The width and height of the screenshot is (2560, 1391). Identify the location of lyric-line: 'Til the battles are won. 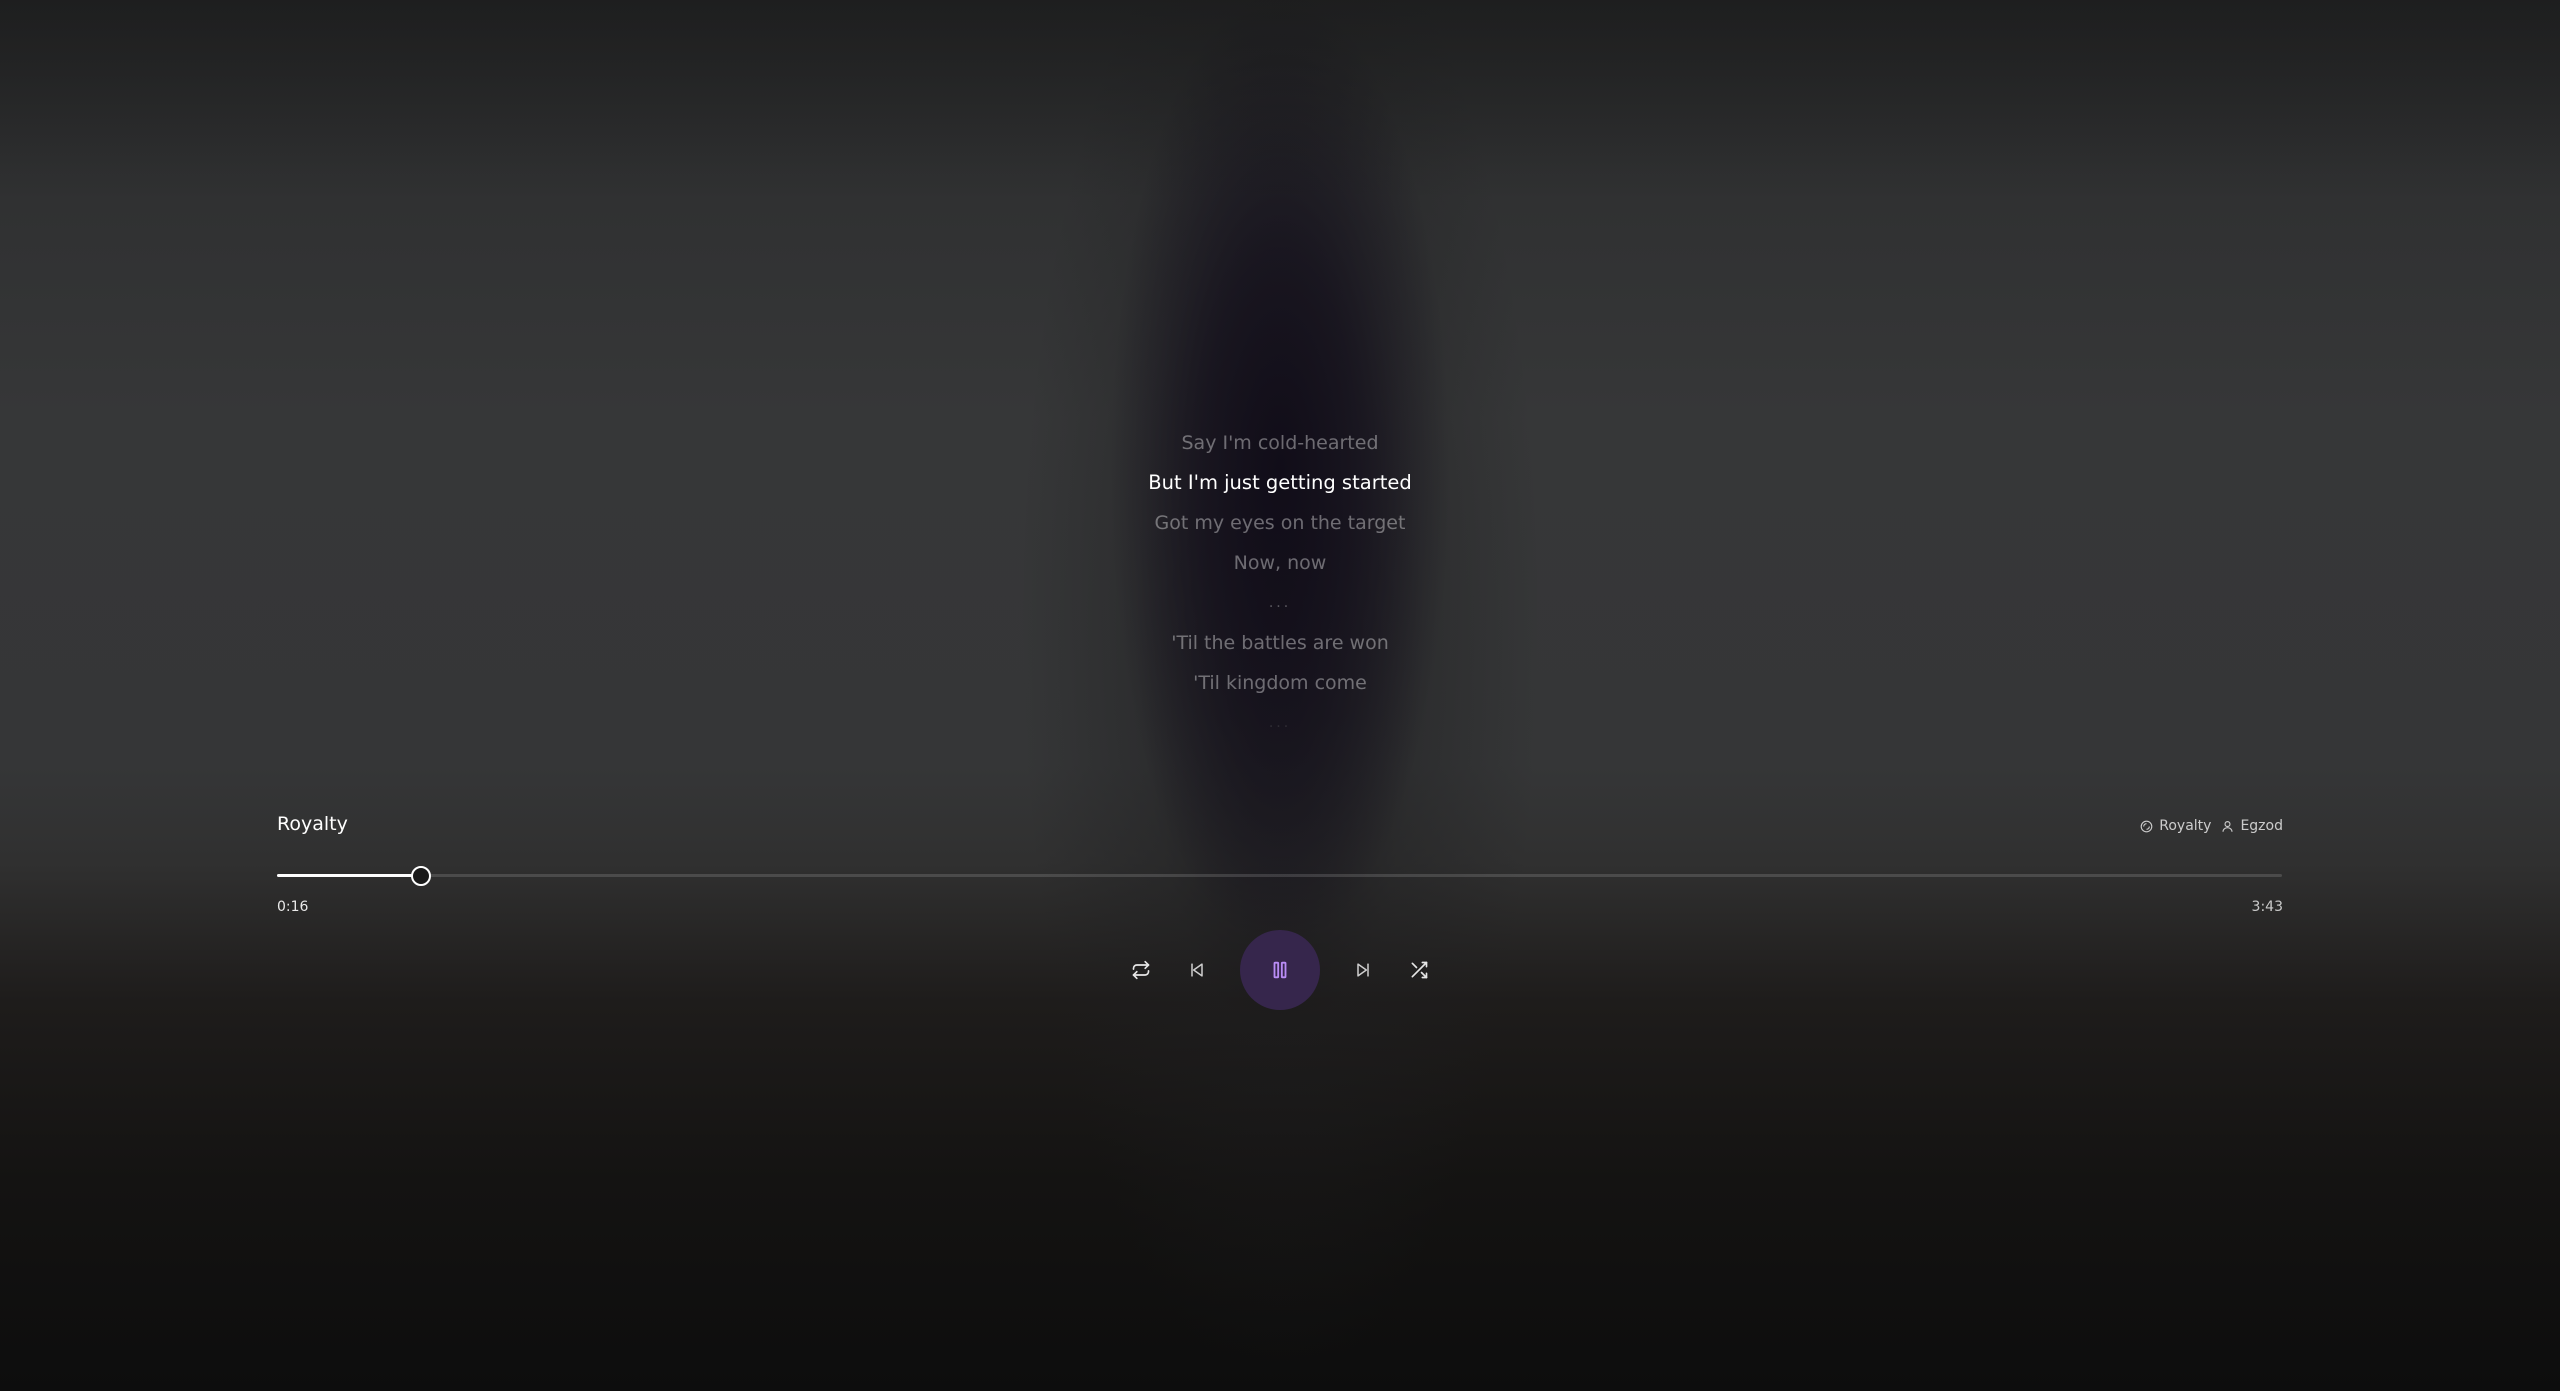
(1280, 646).